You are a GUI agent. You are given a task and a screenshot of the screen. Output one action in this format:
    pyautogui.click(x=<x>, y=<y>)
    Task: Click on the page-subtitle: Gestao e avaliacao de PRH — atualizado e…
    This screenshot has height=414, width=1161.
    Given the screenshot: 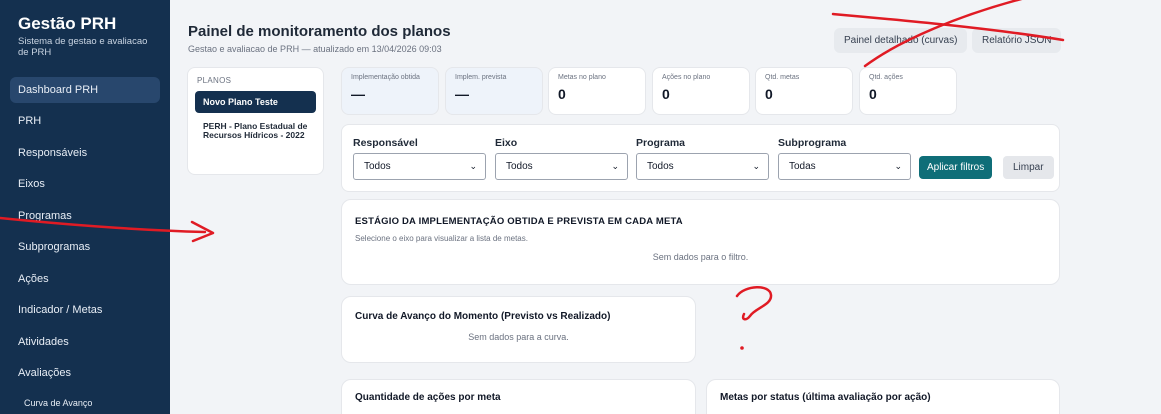 What is the action you would take?
    pyautogui.click(x=315, y=49)
    